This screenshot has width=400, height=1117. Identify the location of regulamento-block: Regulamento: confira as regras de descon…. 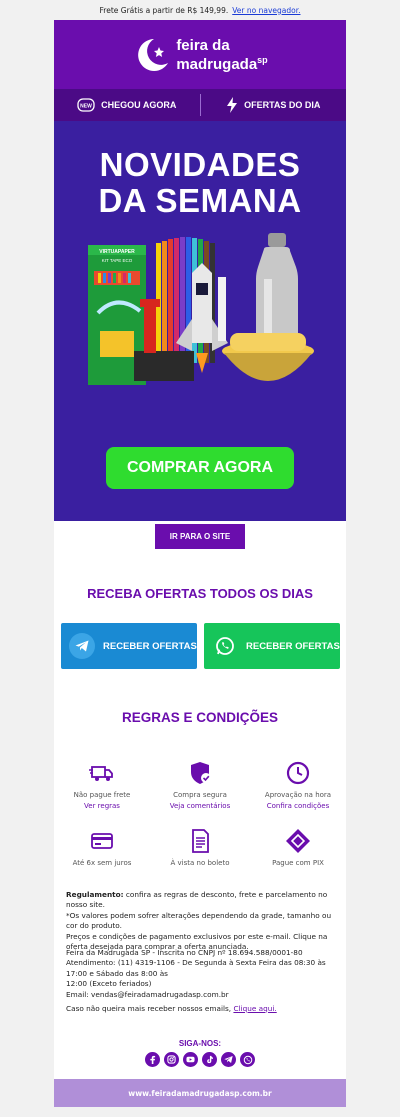
(201, 921).